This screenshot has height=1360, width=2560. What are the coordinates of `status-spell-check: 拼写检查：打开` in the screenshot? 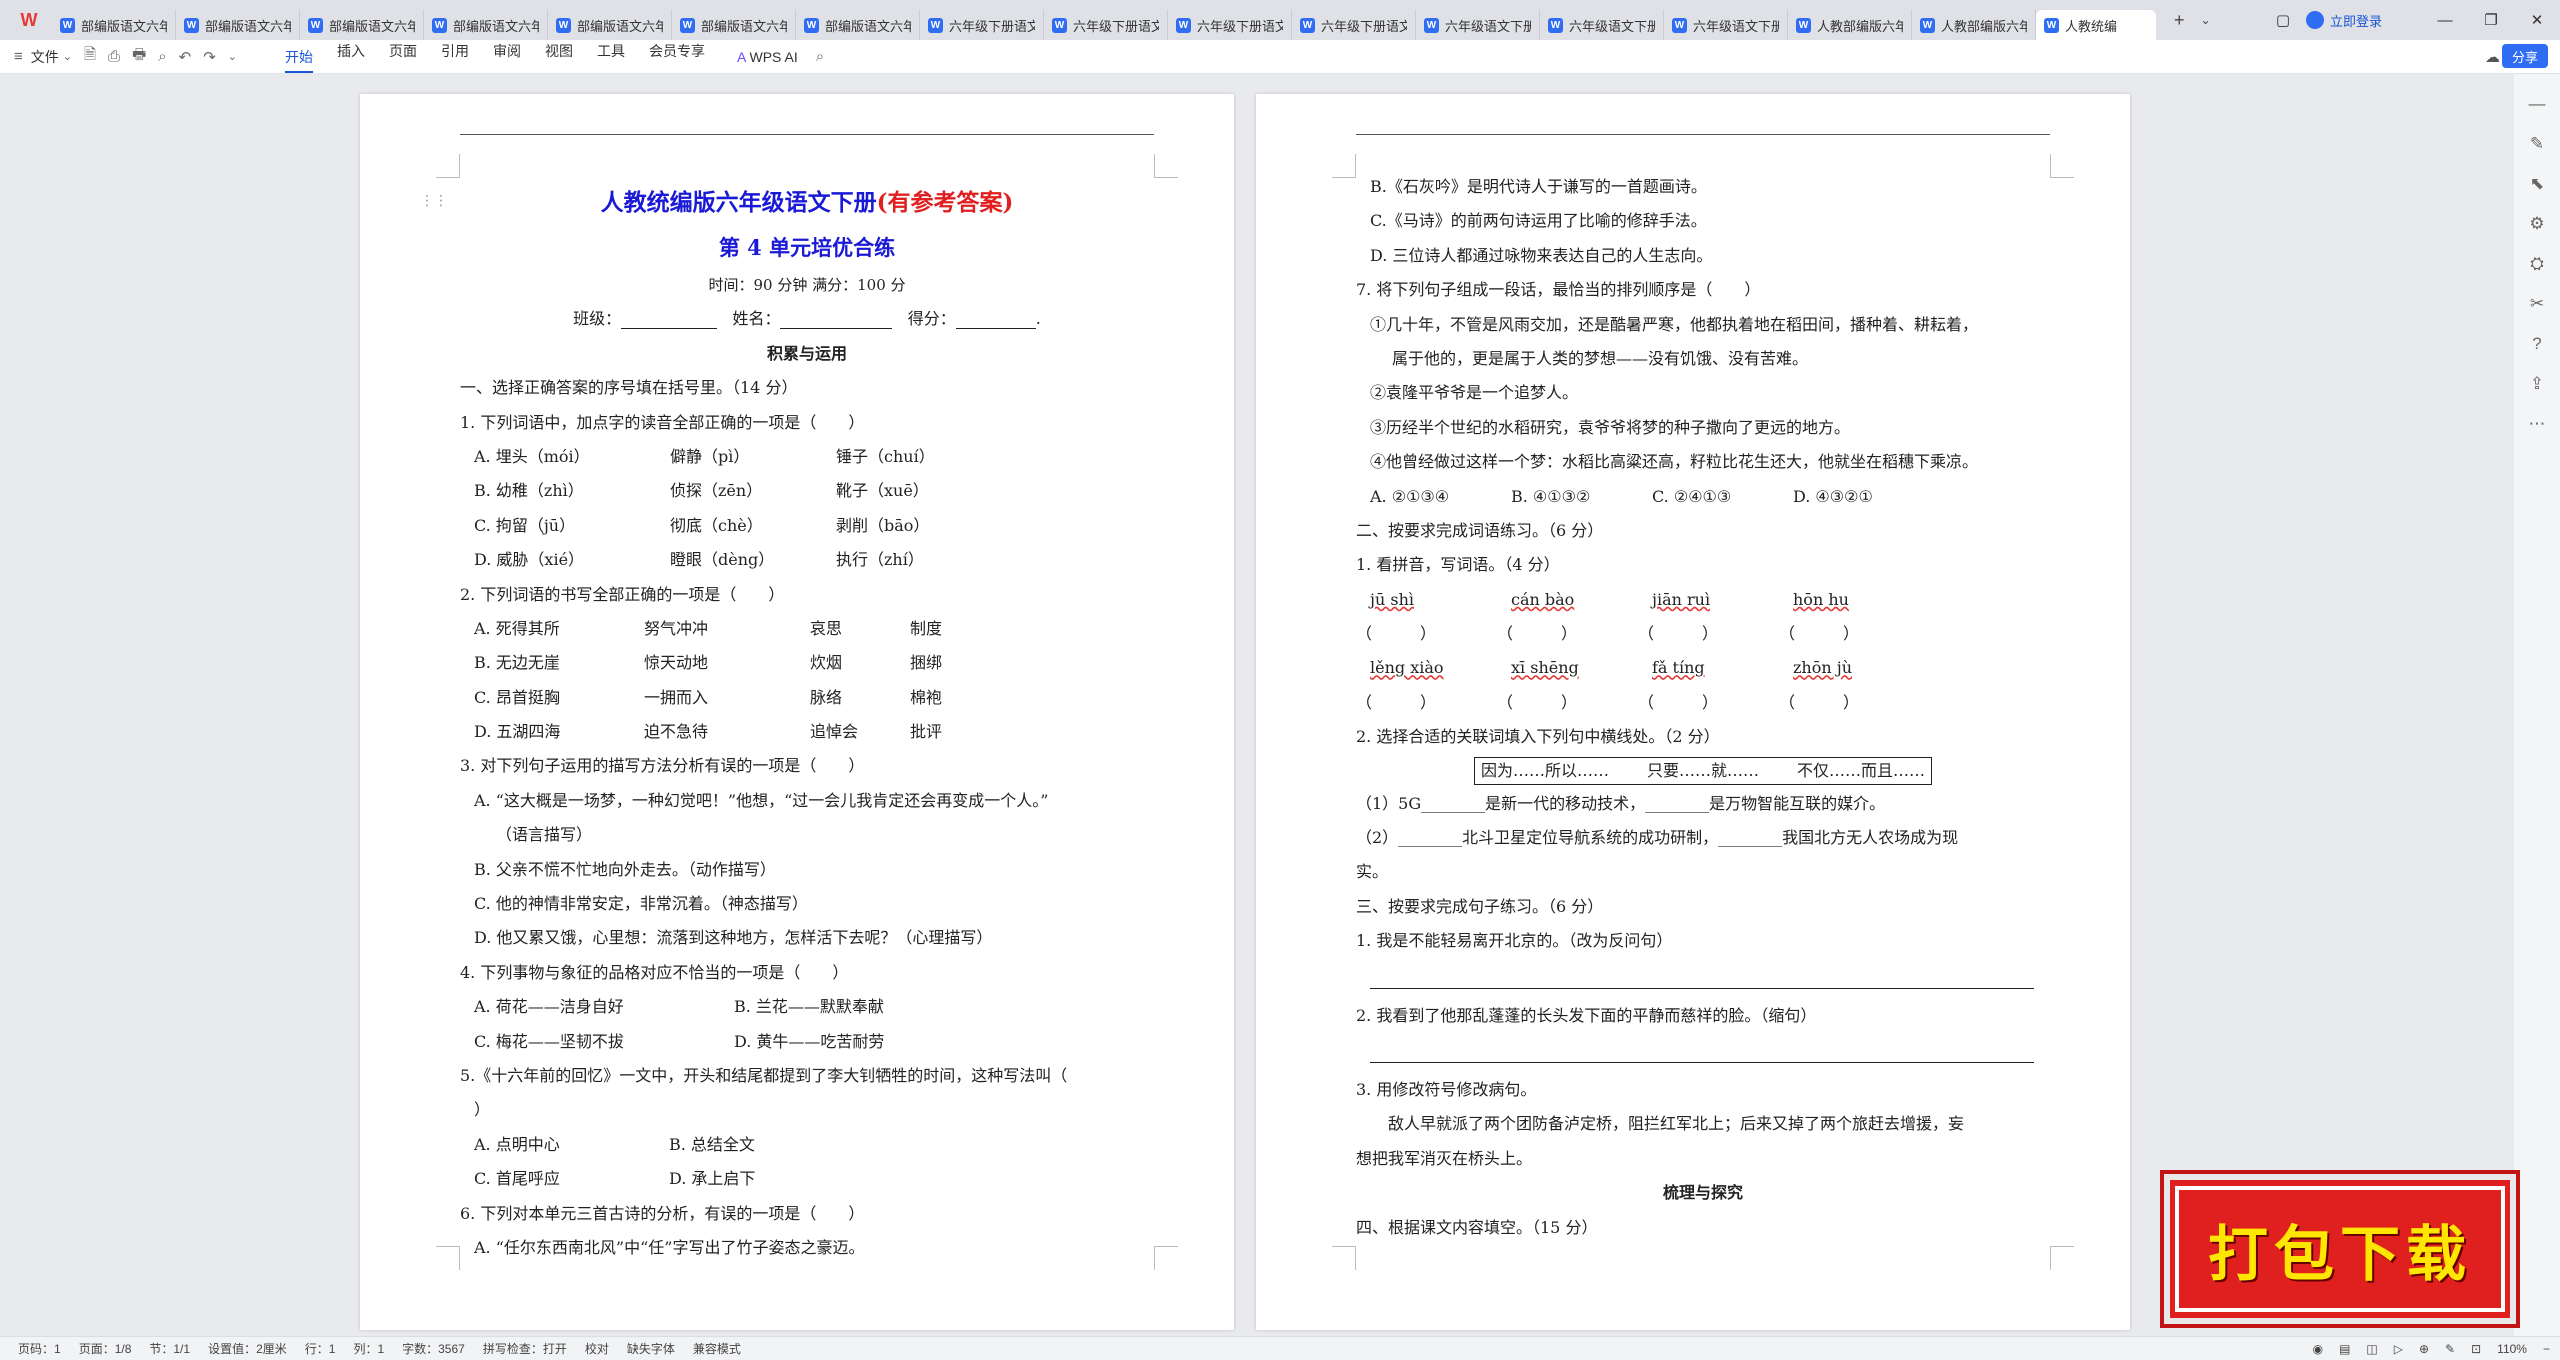 It's located at (525, 1348).